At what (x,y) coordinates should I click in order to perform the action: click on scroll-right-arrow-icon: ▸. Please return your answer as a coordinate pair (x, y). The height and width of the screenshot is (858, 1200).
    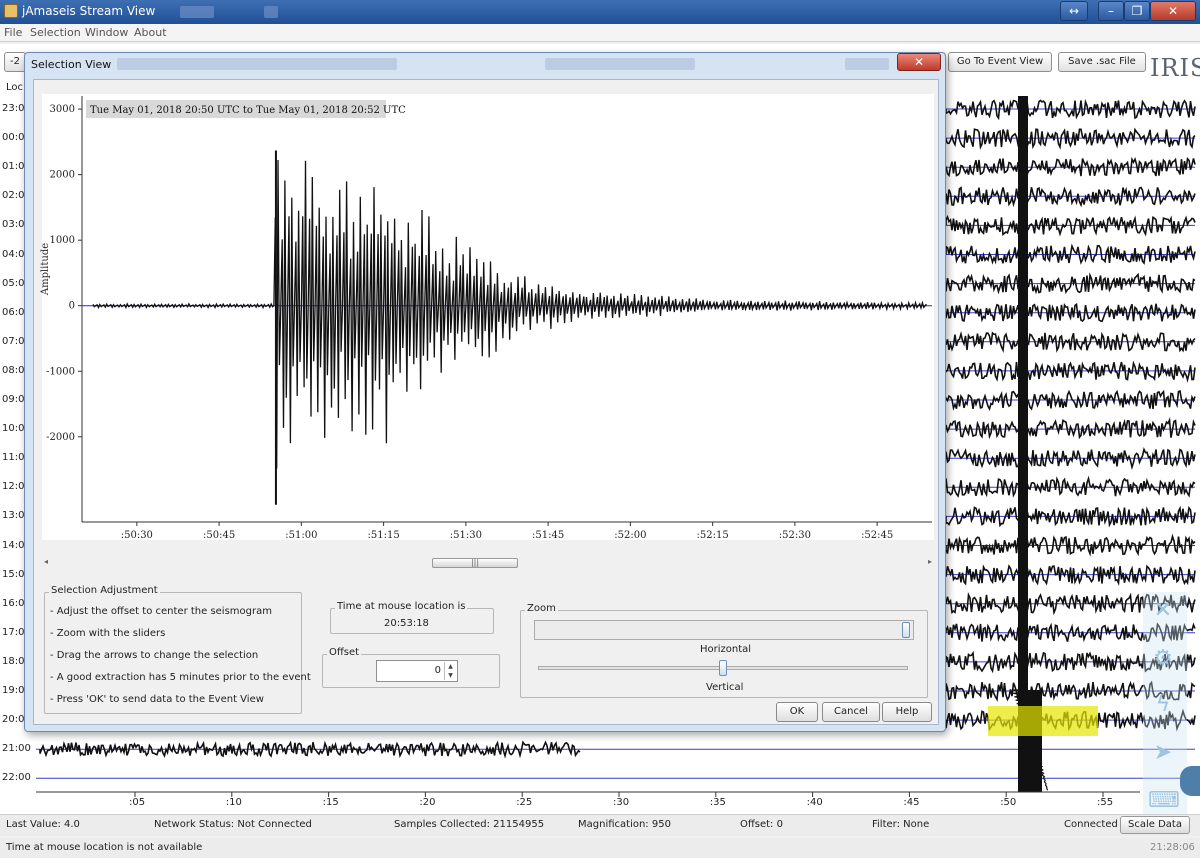
    Looking at the image, I should click on (930, 561).